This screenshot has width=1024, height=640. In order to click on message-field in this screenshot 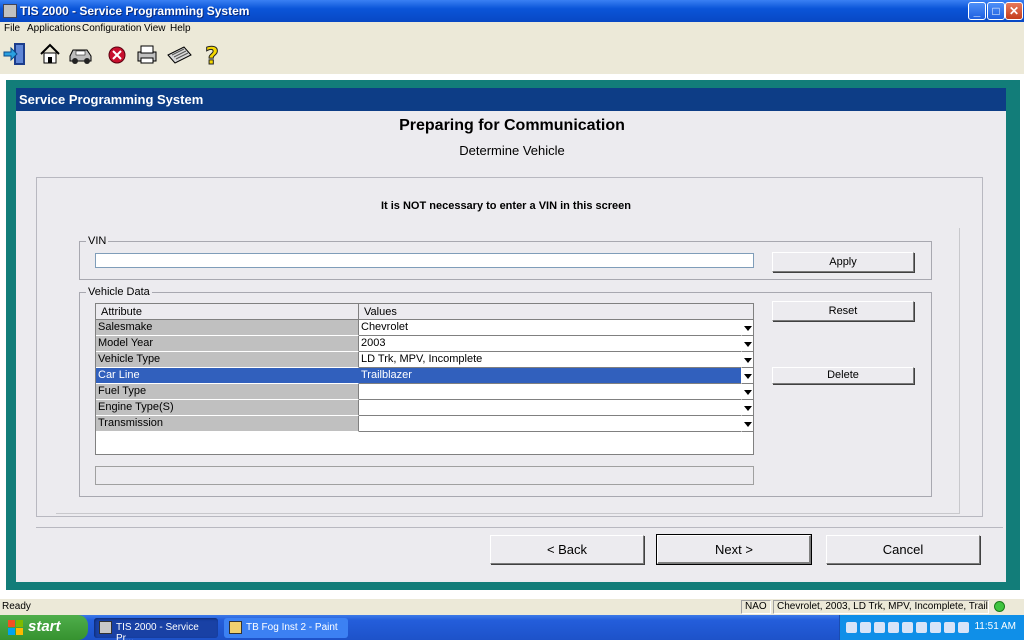, I will do `click(424, 475)`.